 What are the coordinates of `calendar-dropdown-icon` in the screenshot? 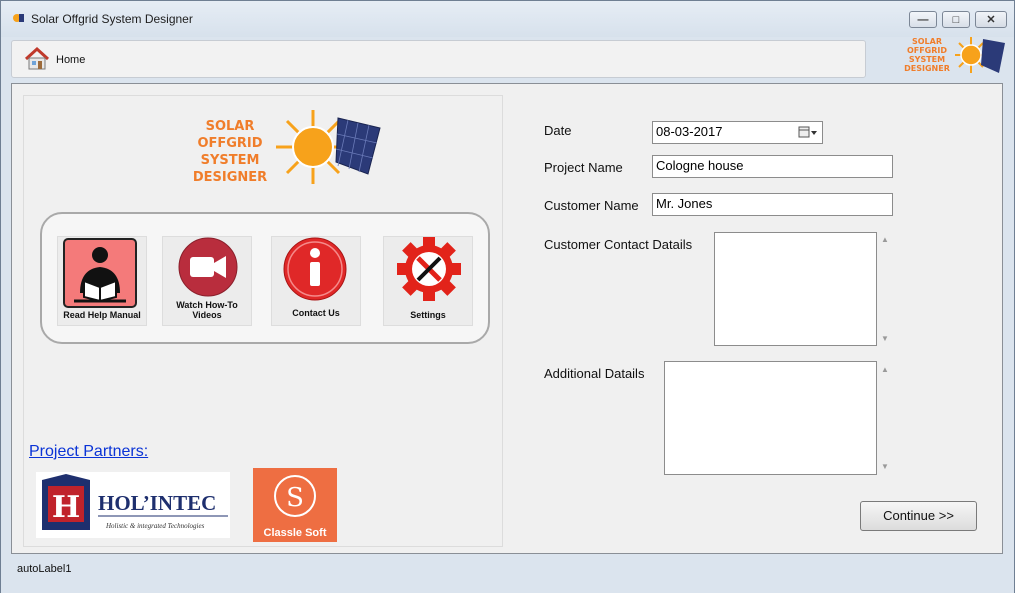 It's located at (808, 132).